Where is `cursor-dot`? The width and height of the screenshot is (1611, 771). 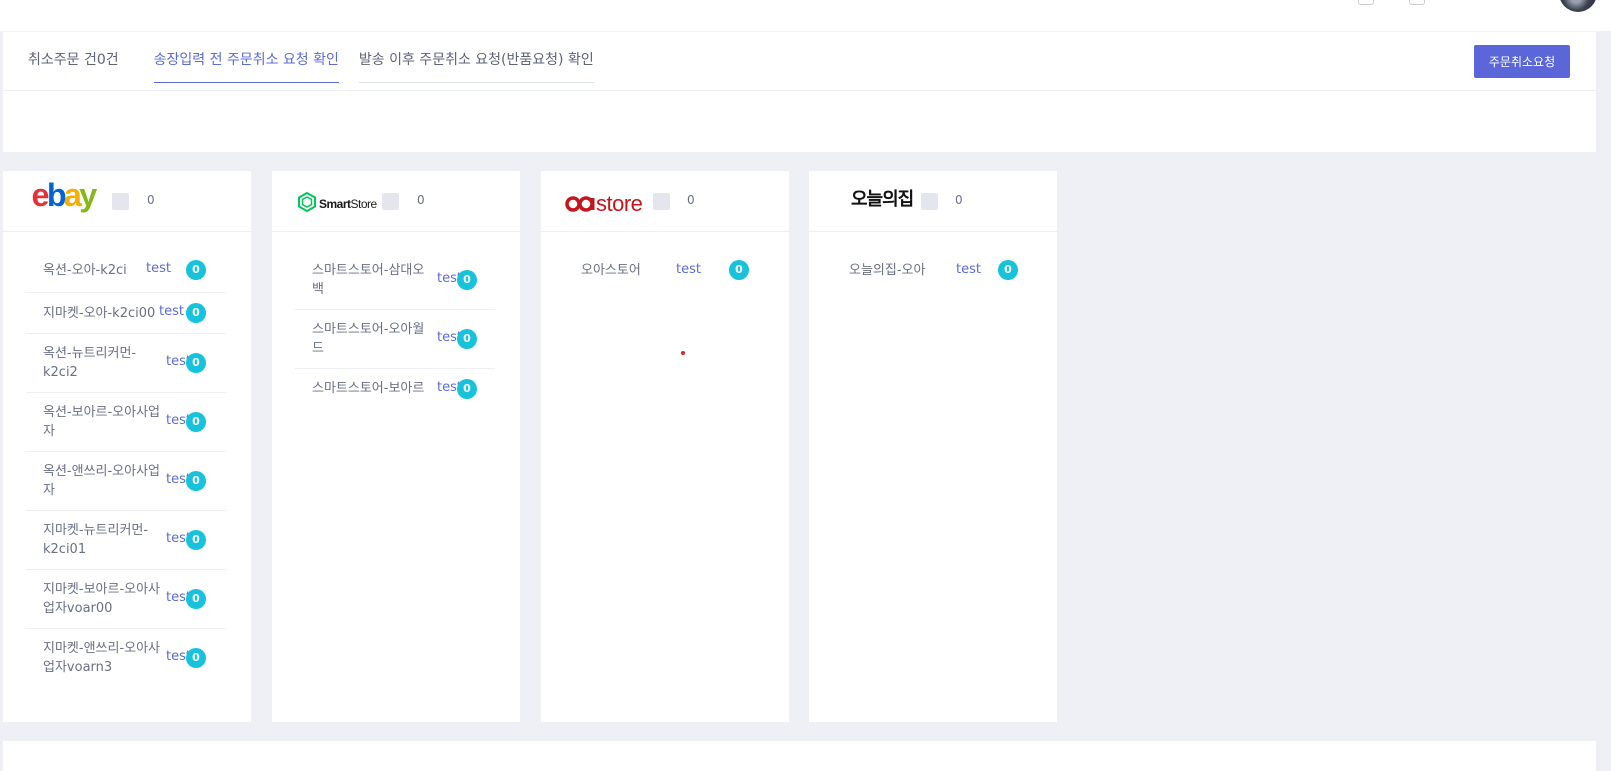
cursor-dot is located at coordinates (683, 353).